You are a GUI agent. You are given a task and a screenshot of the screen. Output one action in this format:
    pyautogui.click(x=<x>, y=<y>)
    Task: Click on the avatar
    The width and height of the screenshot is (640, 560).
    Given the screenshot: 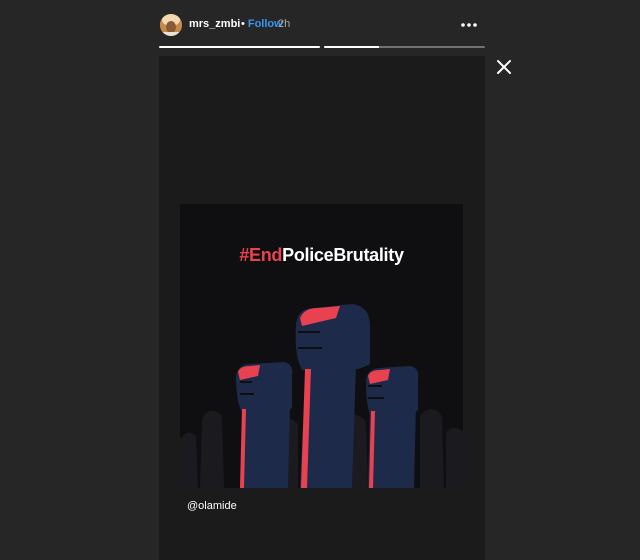 What is the action you would take?
    pyautogui.click(x=171, y=25)
    